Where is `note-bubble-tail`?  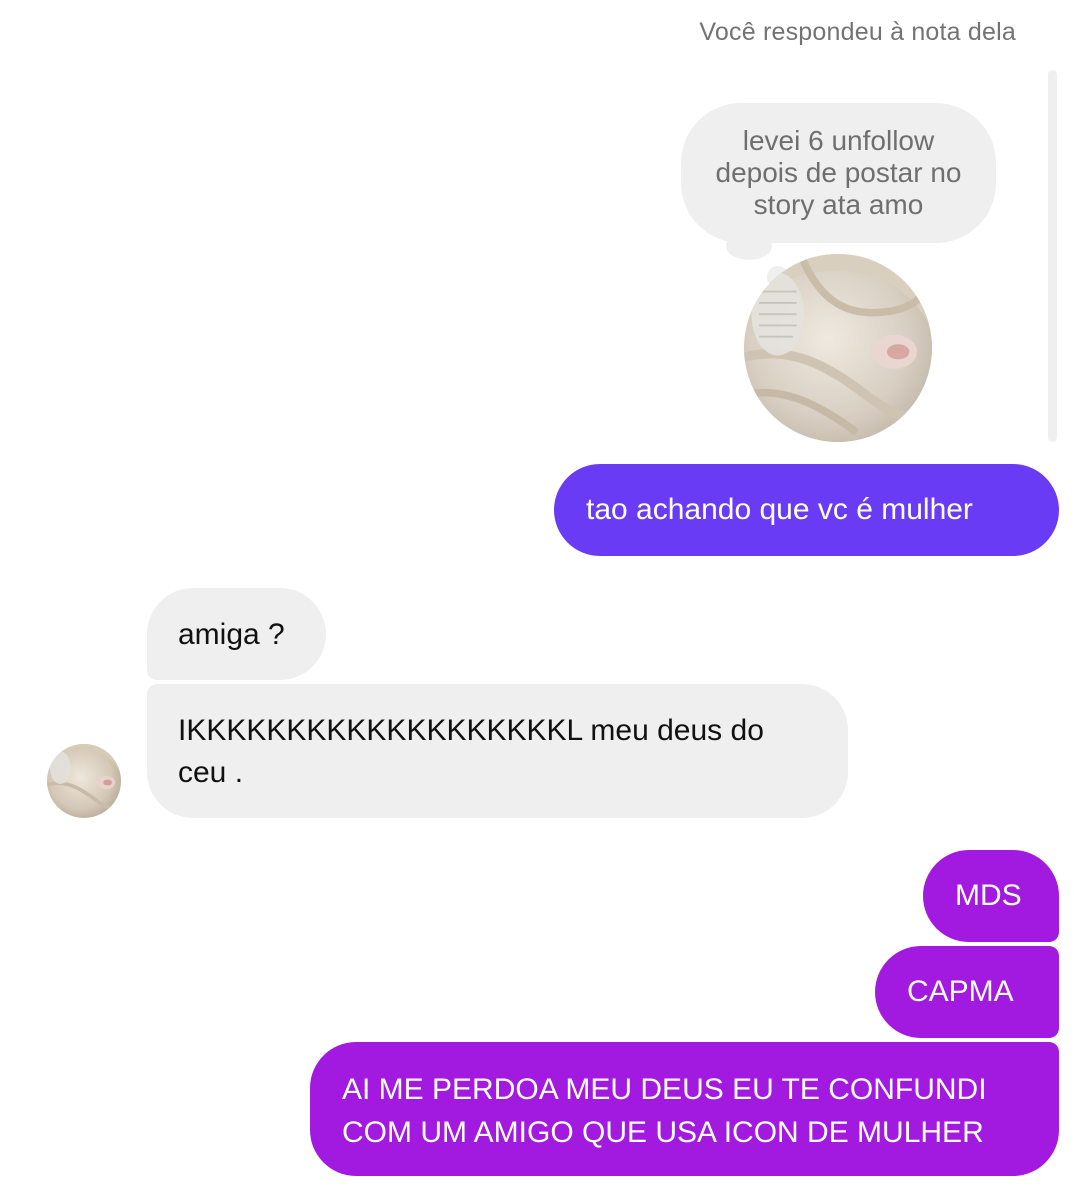
note-bubble-tail is located at coordinates (749, 246).